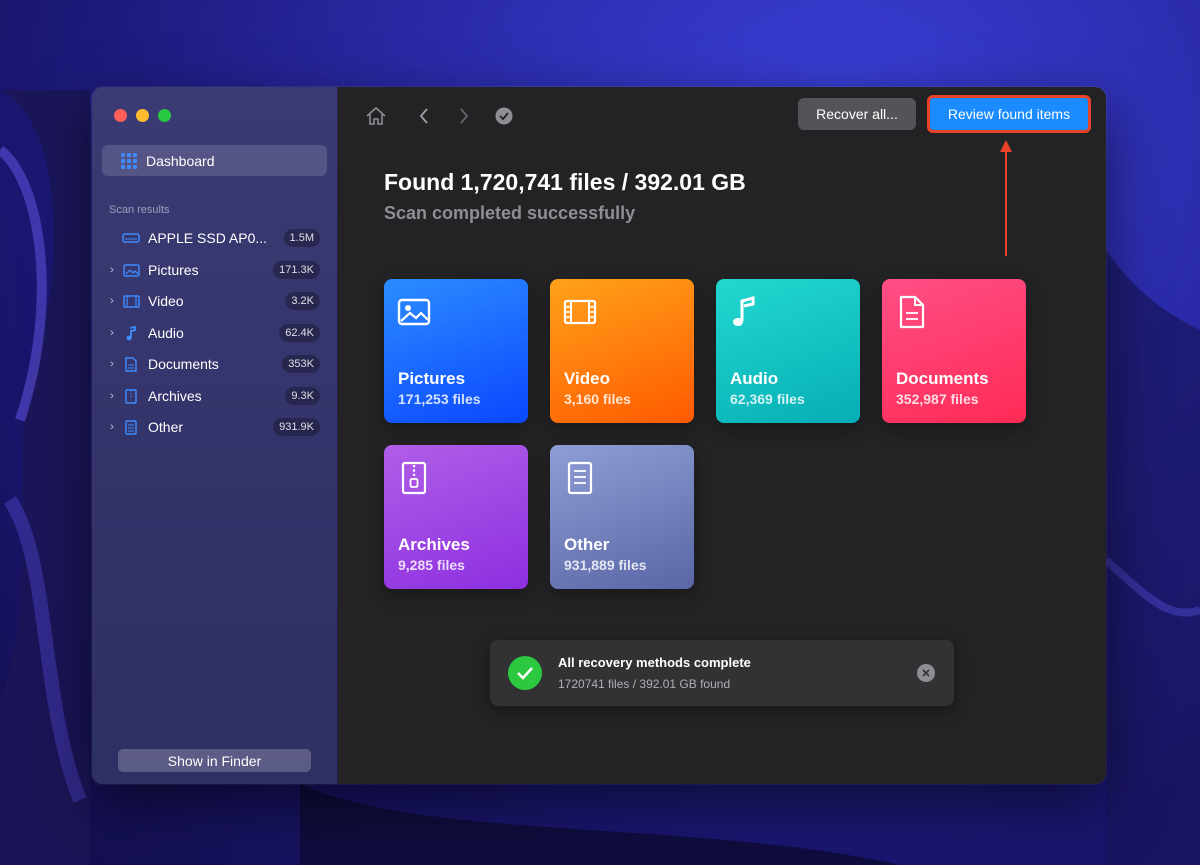  I want to click on item-count-badge: 353K, so click(301, 364).